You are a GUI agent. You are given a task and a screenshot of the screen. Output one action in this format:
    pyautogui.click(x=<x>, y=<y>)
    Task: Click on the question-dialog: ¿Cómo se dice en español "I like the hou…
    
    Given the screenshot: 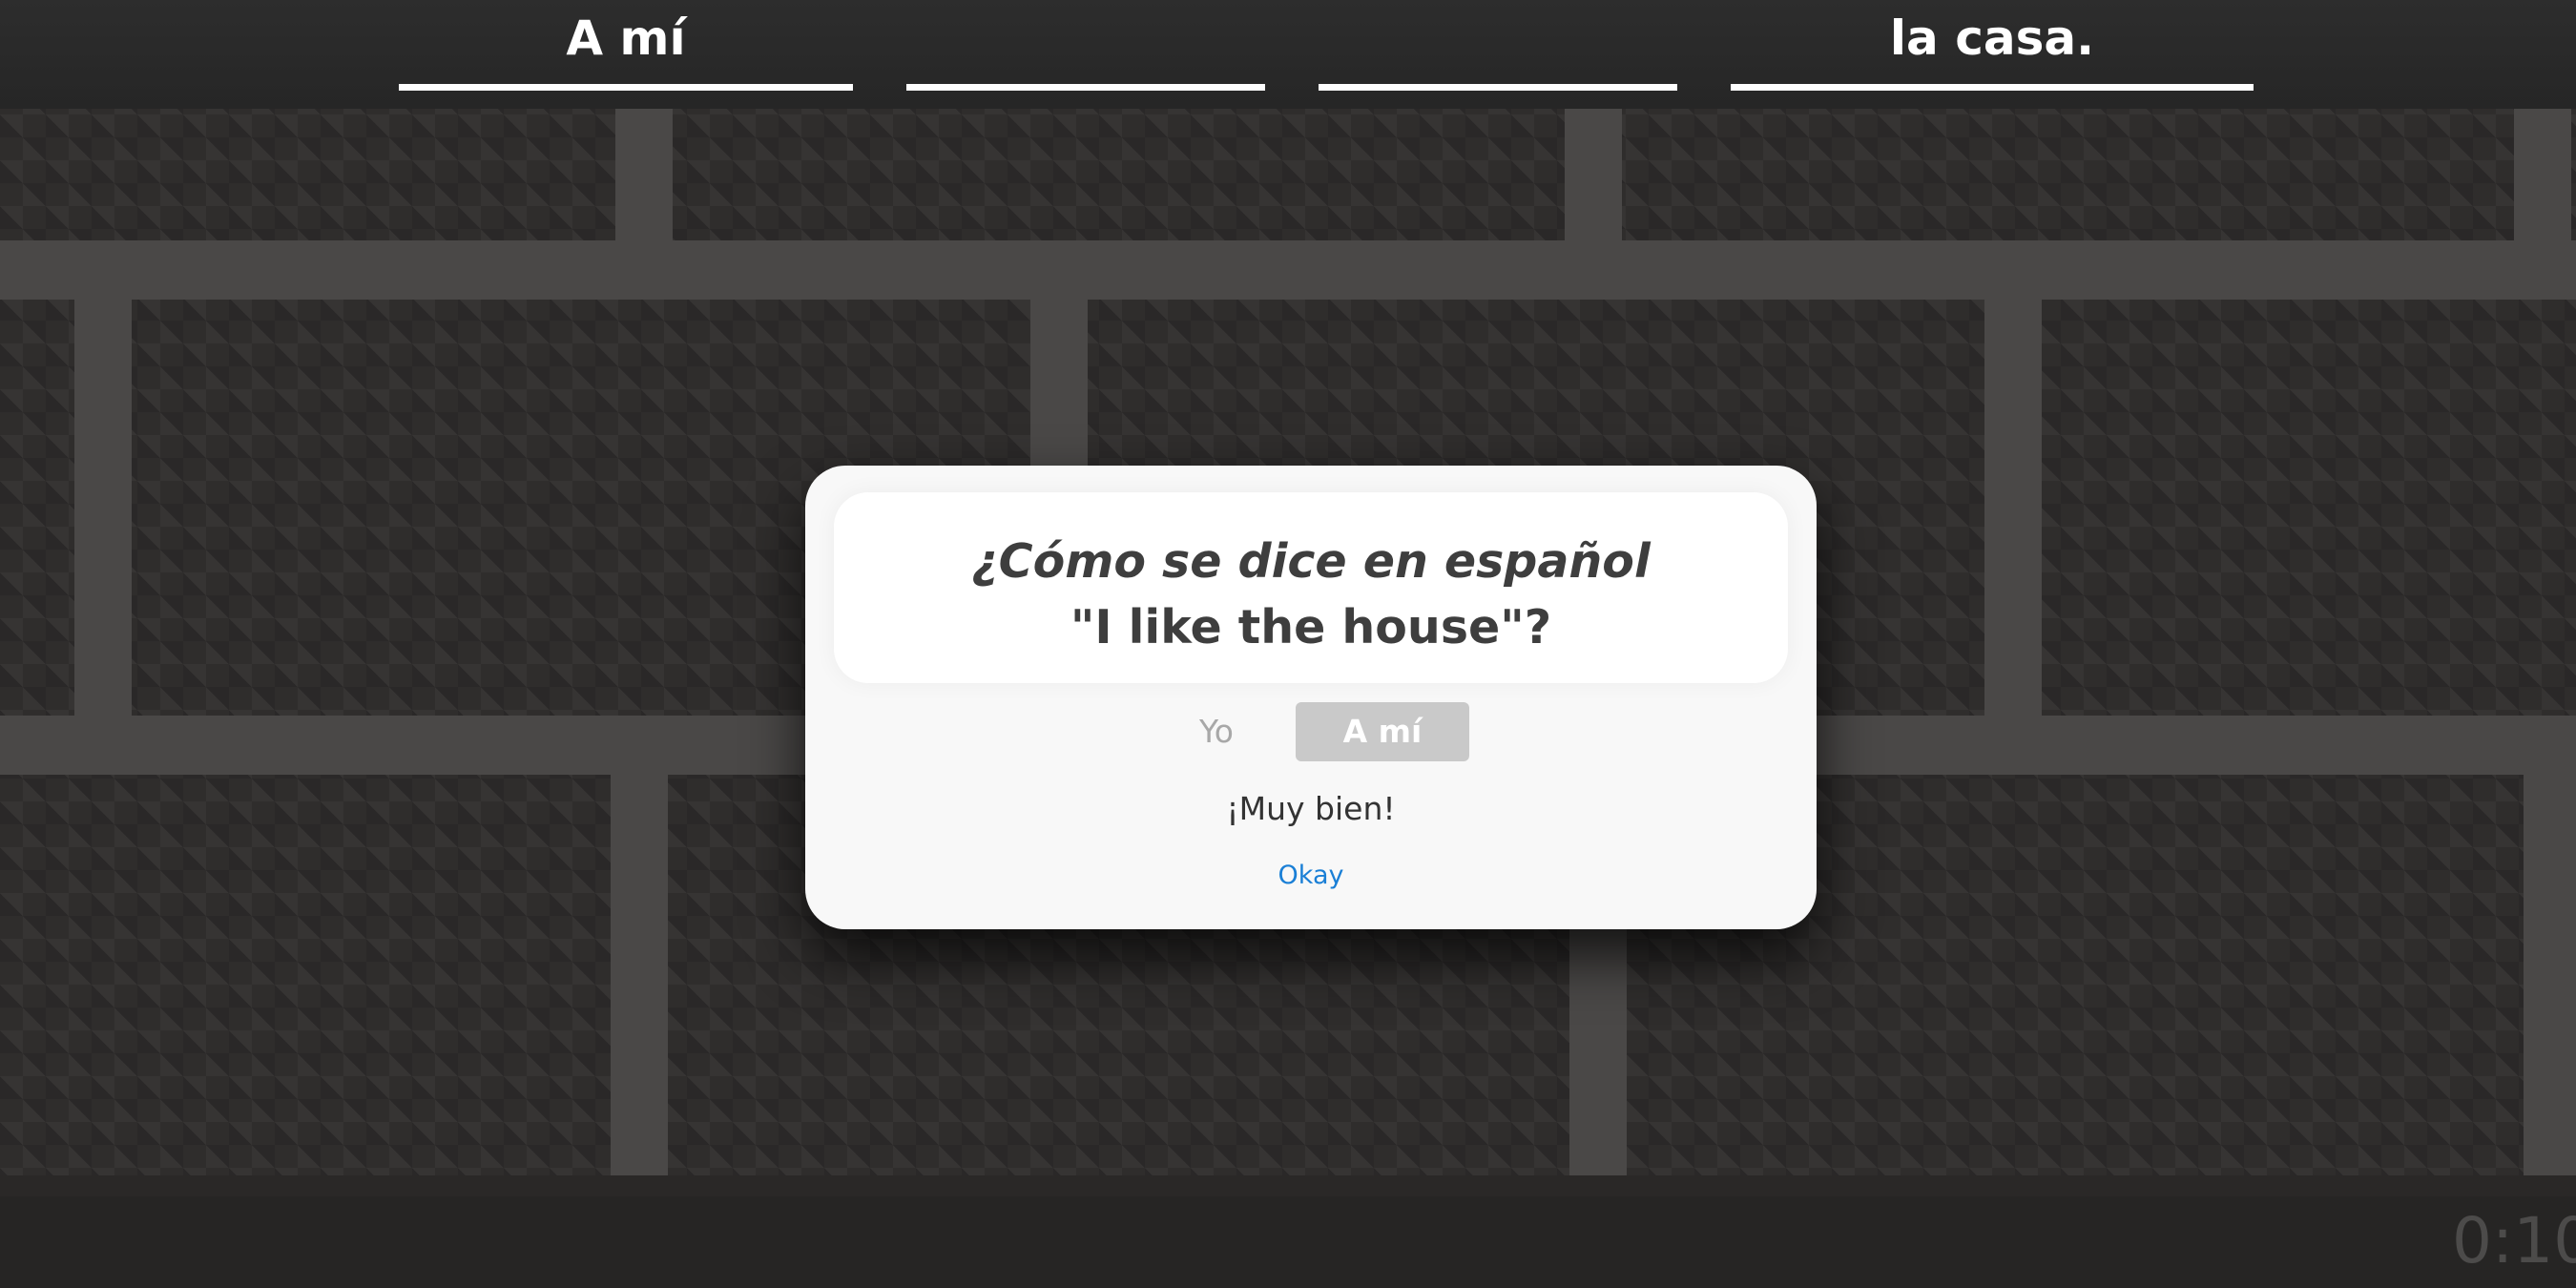 What is the action you would take?
    pyautogui.click(x=1311, y=697)
    